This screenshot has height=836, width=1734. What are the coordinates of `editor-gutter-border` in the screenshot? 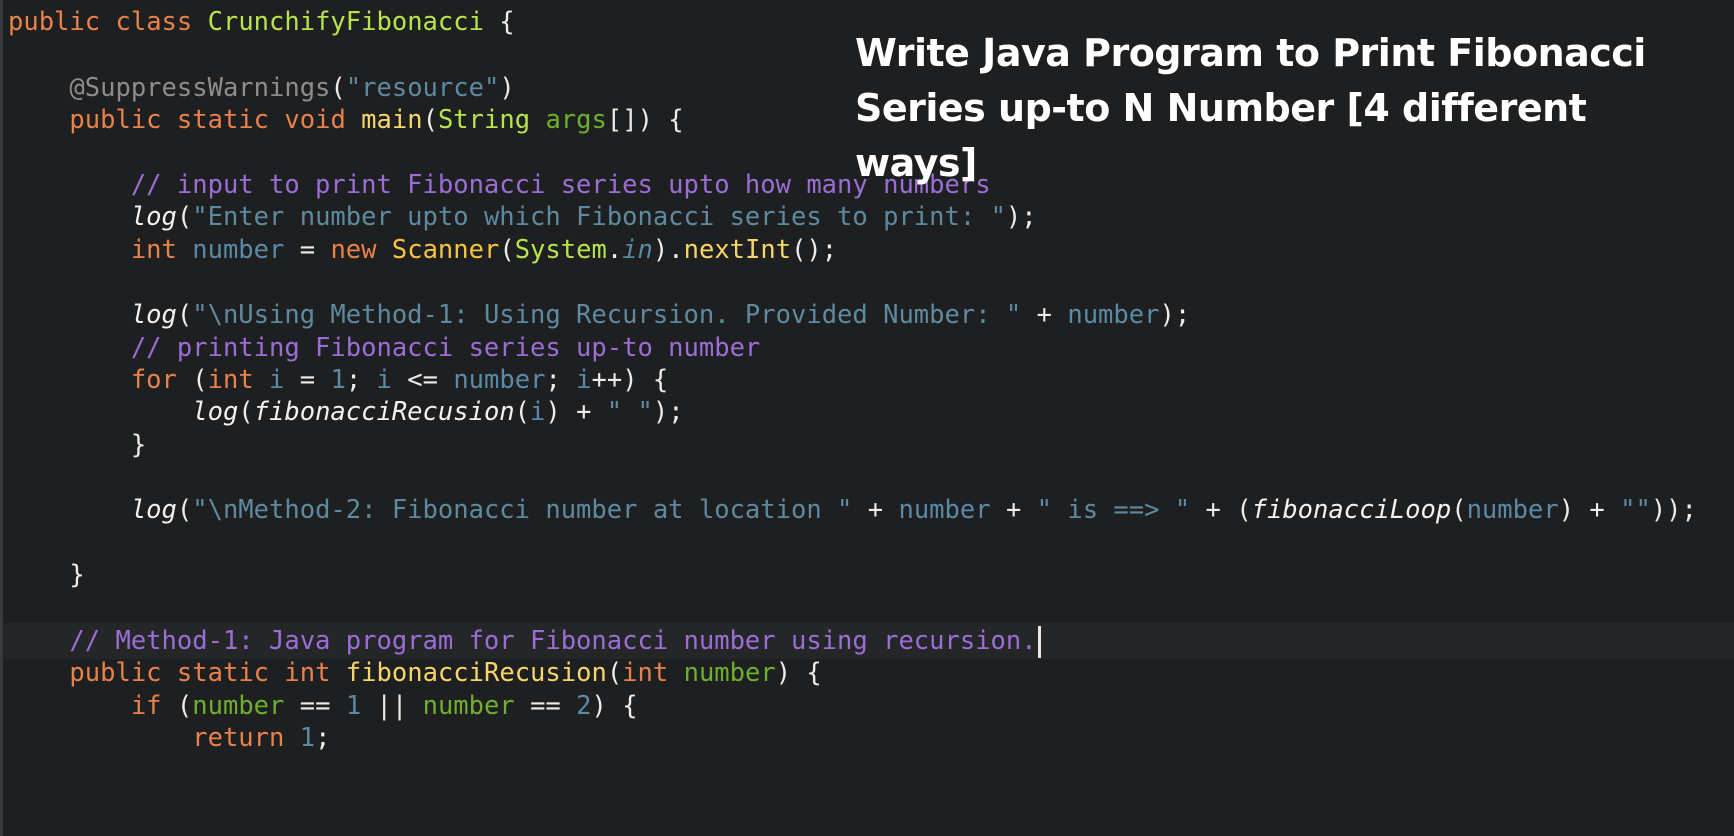 It's located at (1, 418).